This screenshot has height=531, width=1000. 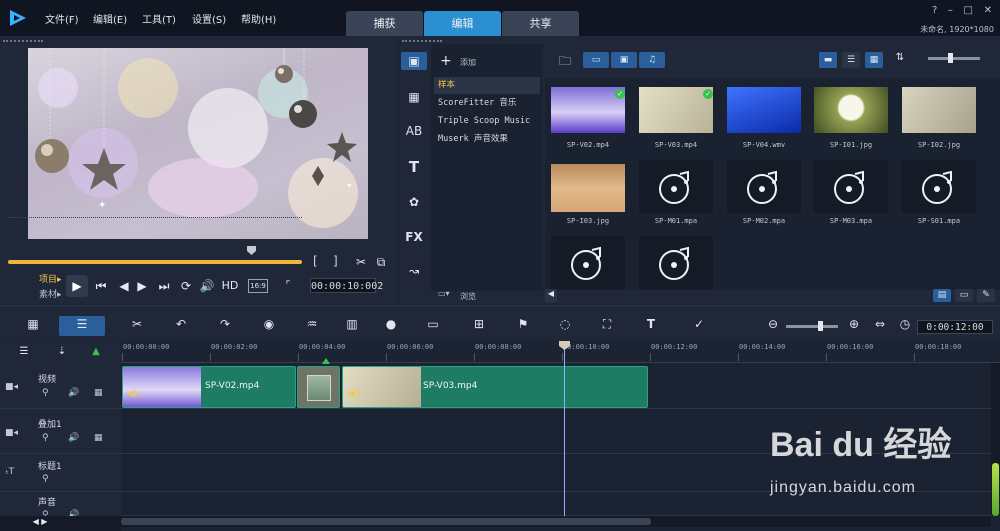 I want to click on record-icon: ◉, so click(x=269, y=324).